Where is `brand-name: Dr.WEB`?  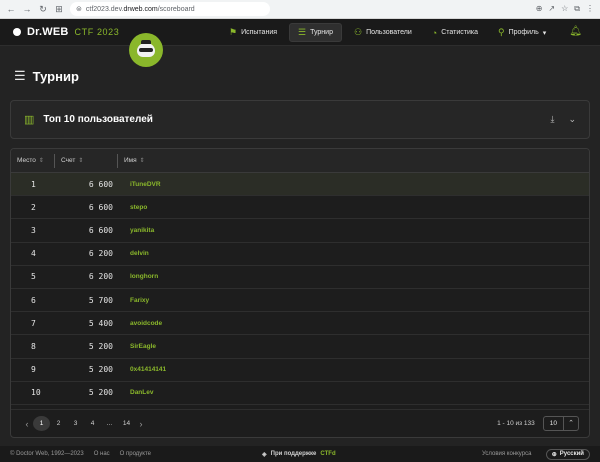
brand-name: Dr.WEB is located at coordinates (48, 32).